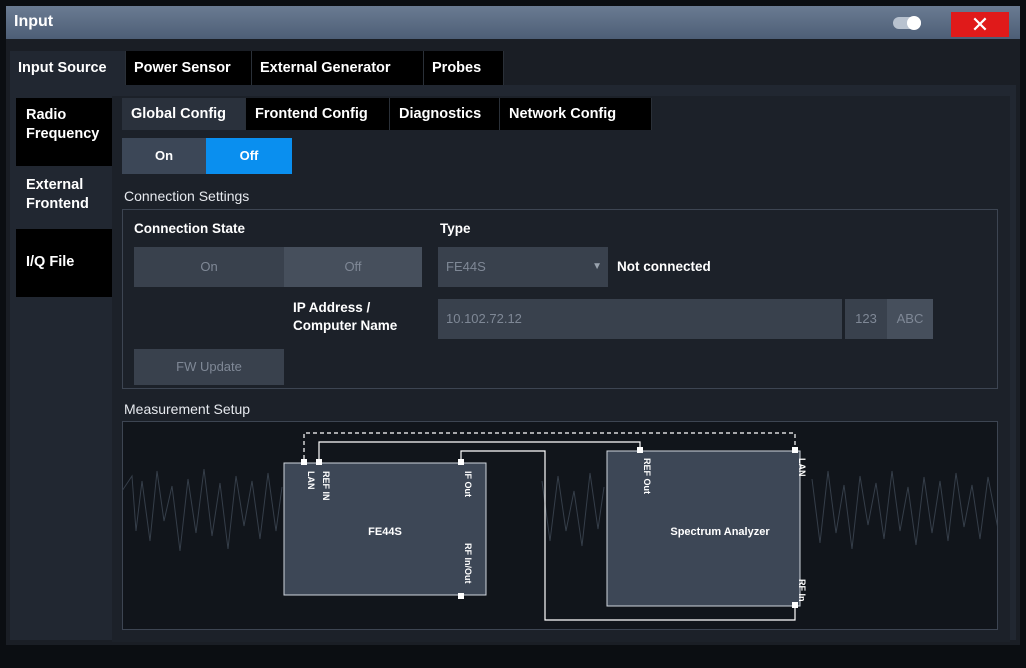  What do you see at coordinates (65, 263) in the screenshot?
I see `side-tab-iq-file: I/Q File` at bounding box center [65, 263].